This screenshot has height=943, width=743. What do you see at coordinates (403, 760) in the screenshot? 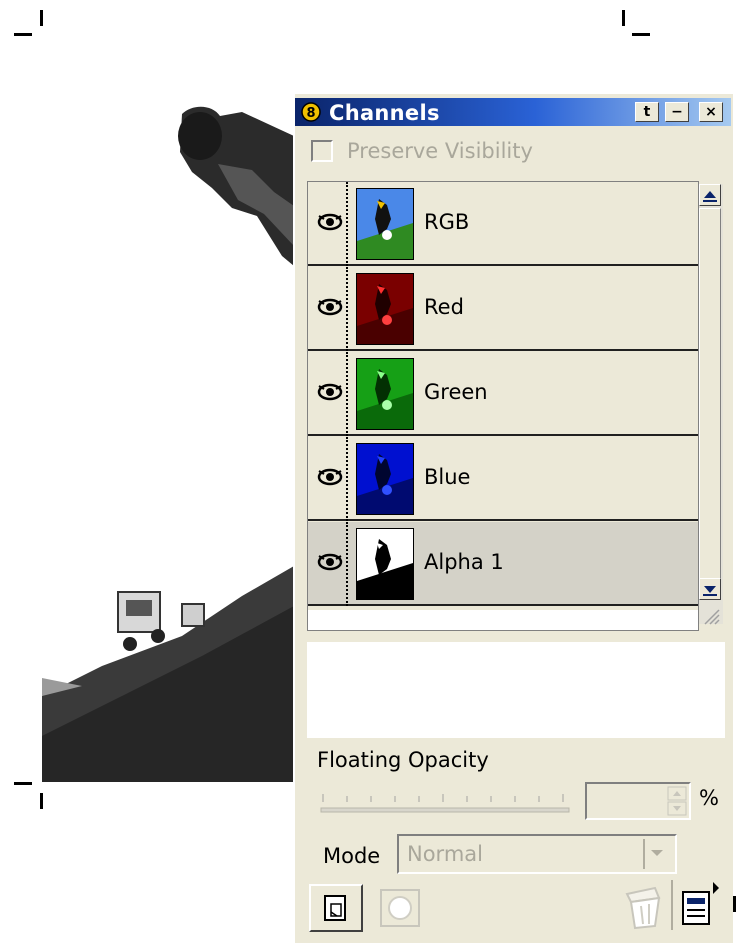
I see `floating-opacity-label: Floating Opacity` at bounding box center [403, 760].